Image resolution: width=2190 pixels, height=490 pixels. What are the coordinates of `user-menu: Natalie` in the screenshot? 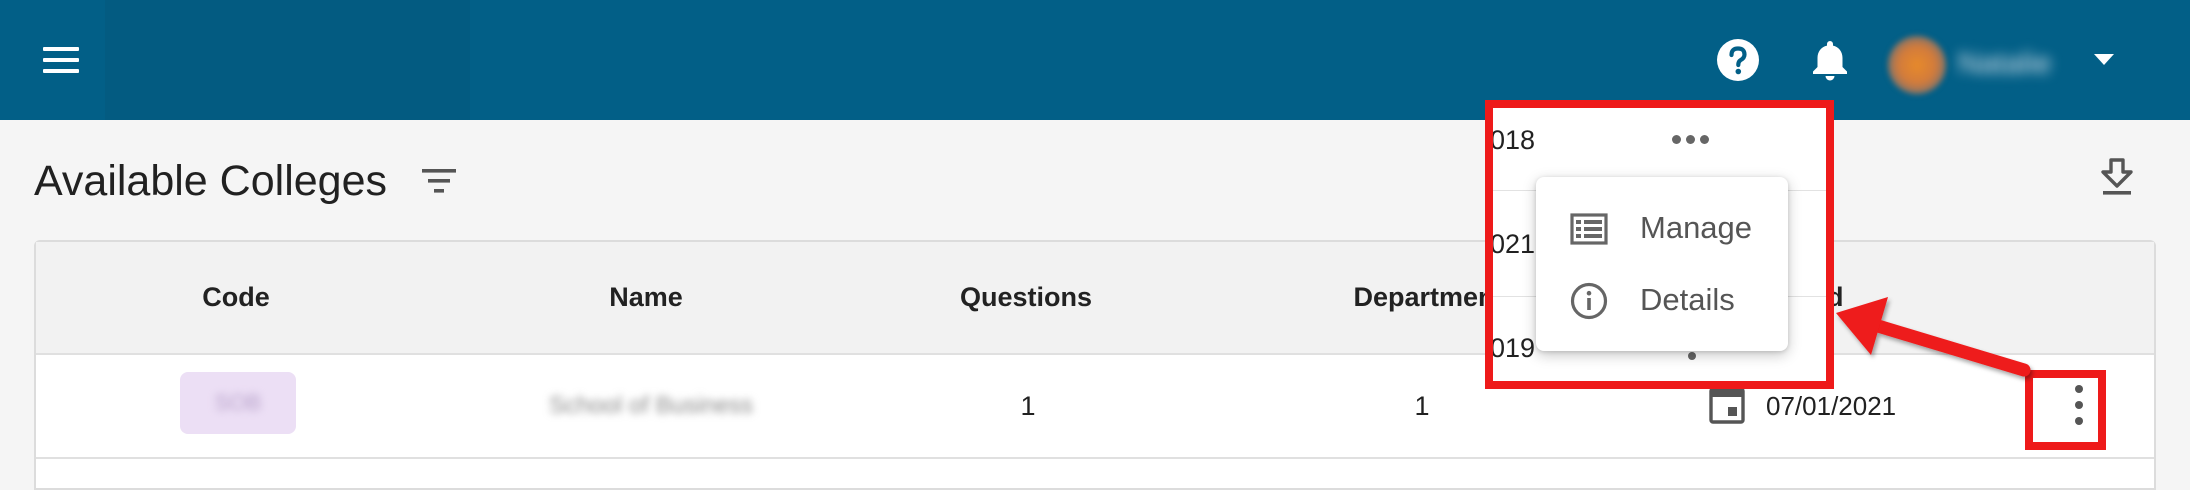 It's located at (1980, 63).